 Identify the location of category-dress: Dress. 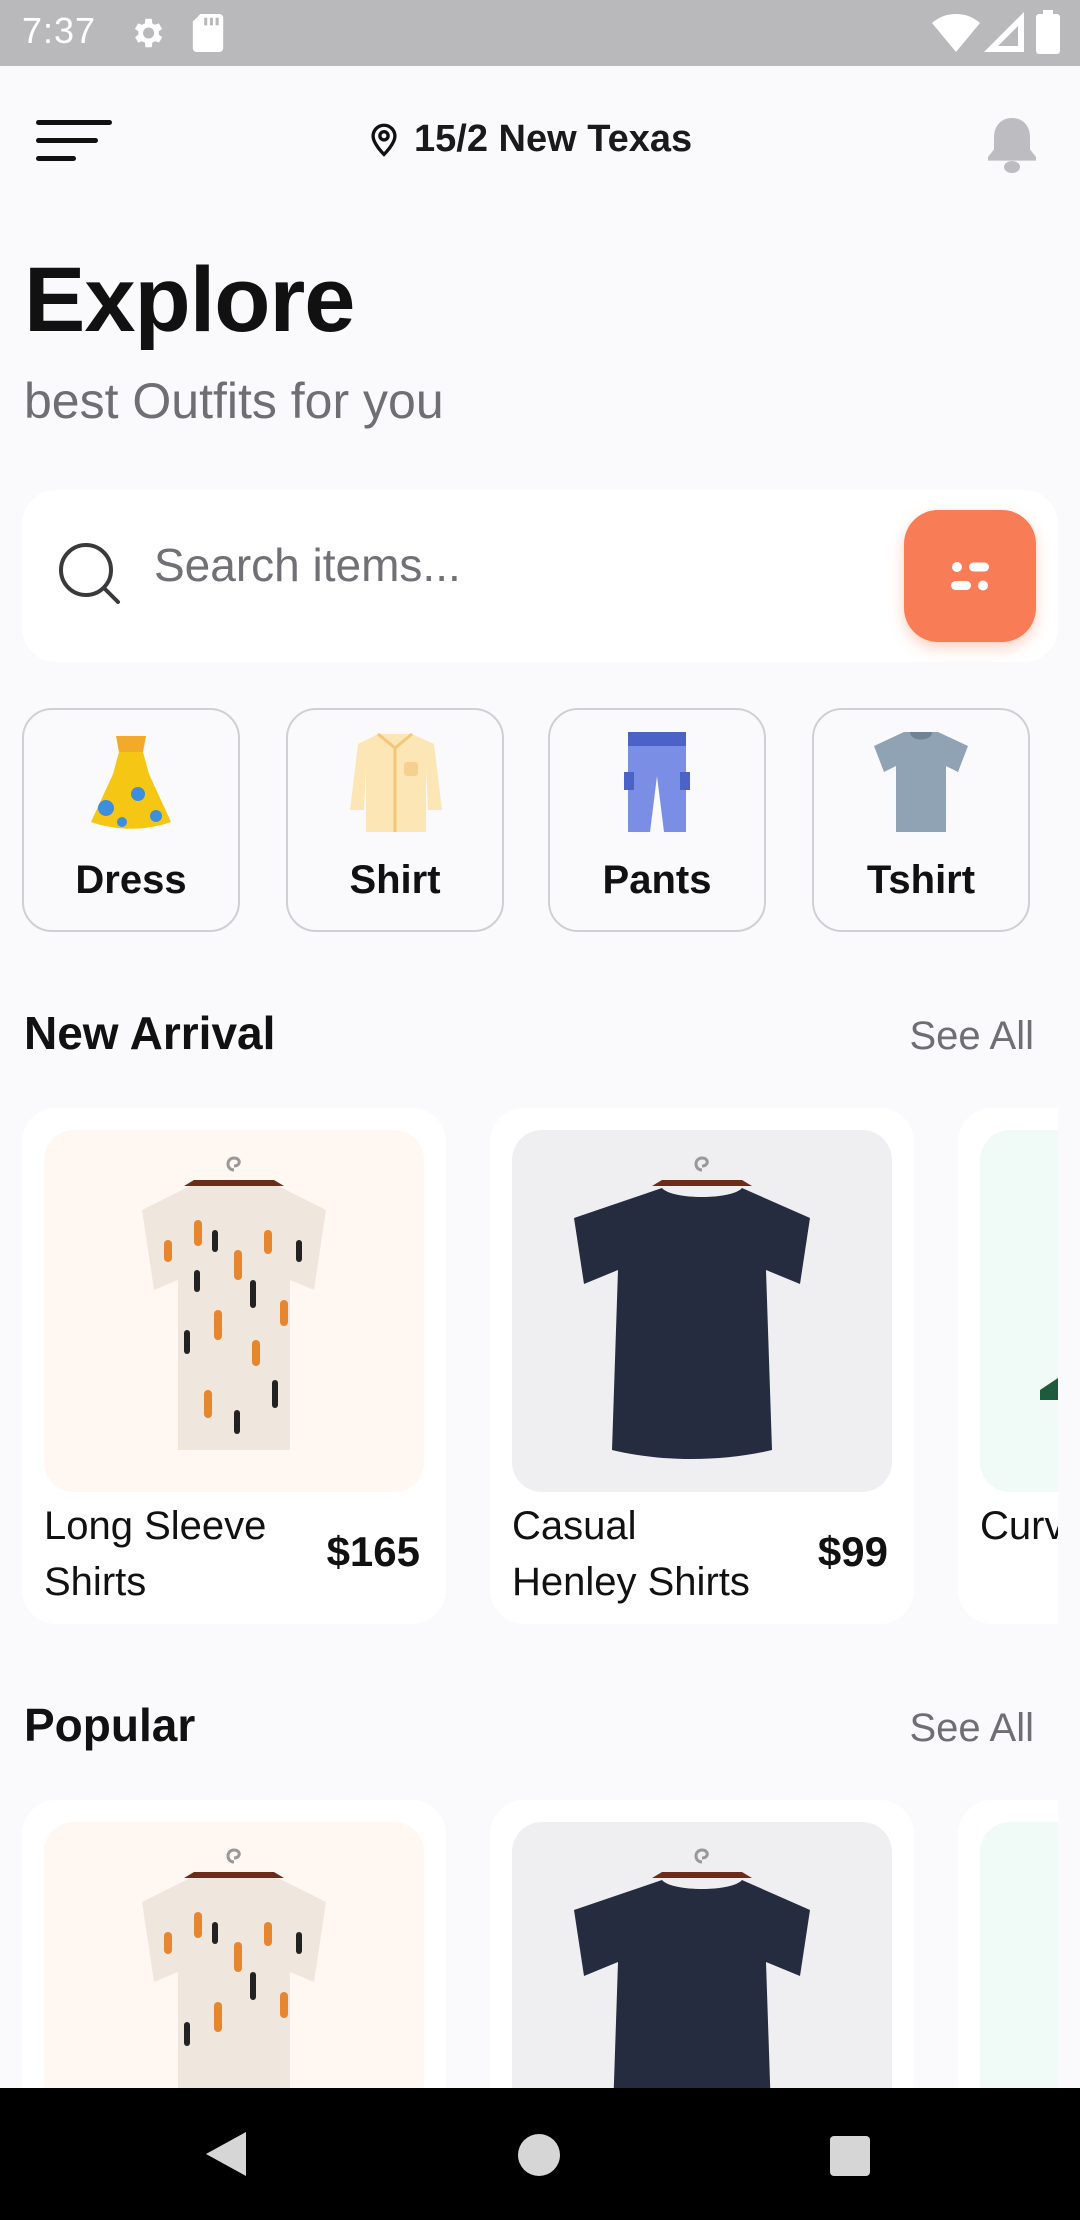
(131, 820).